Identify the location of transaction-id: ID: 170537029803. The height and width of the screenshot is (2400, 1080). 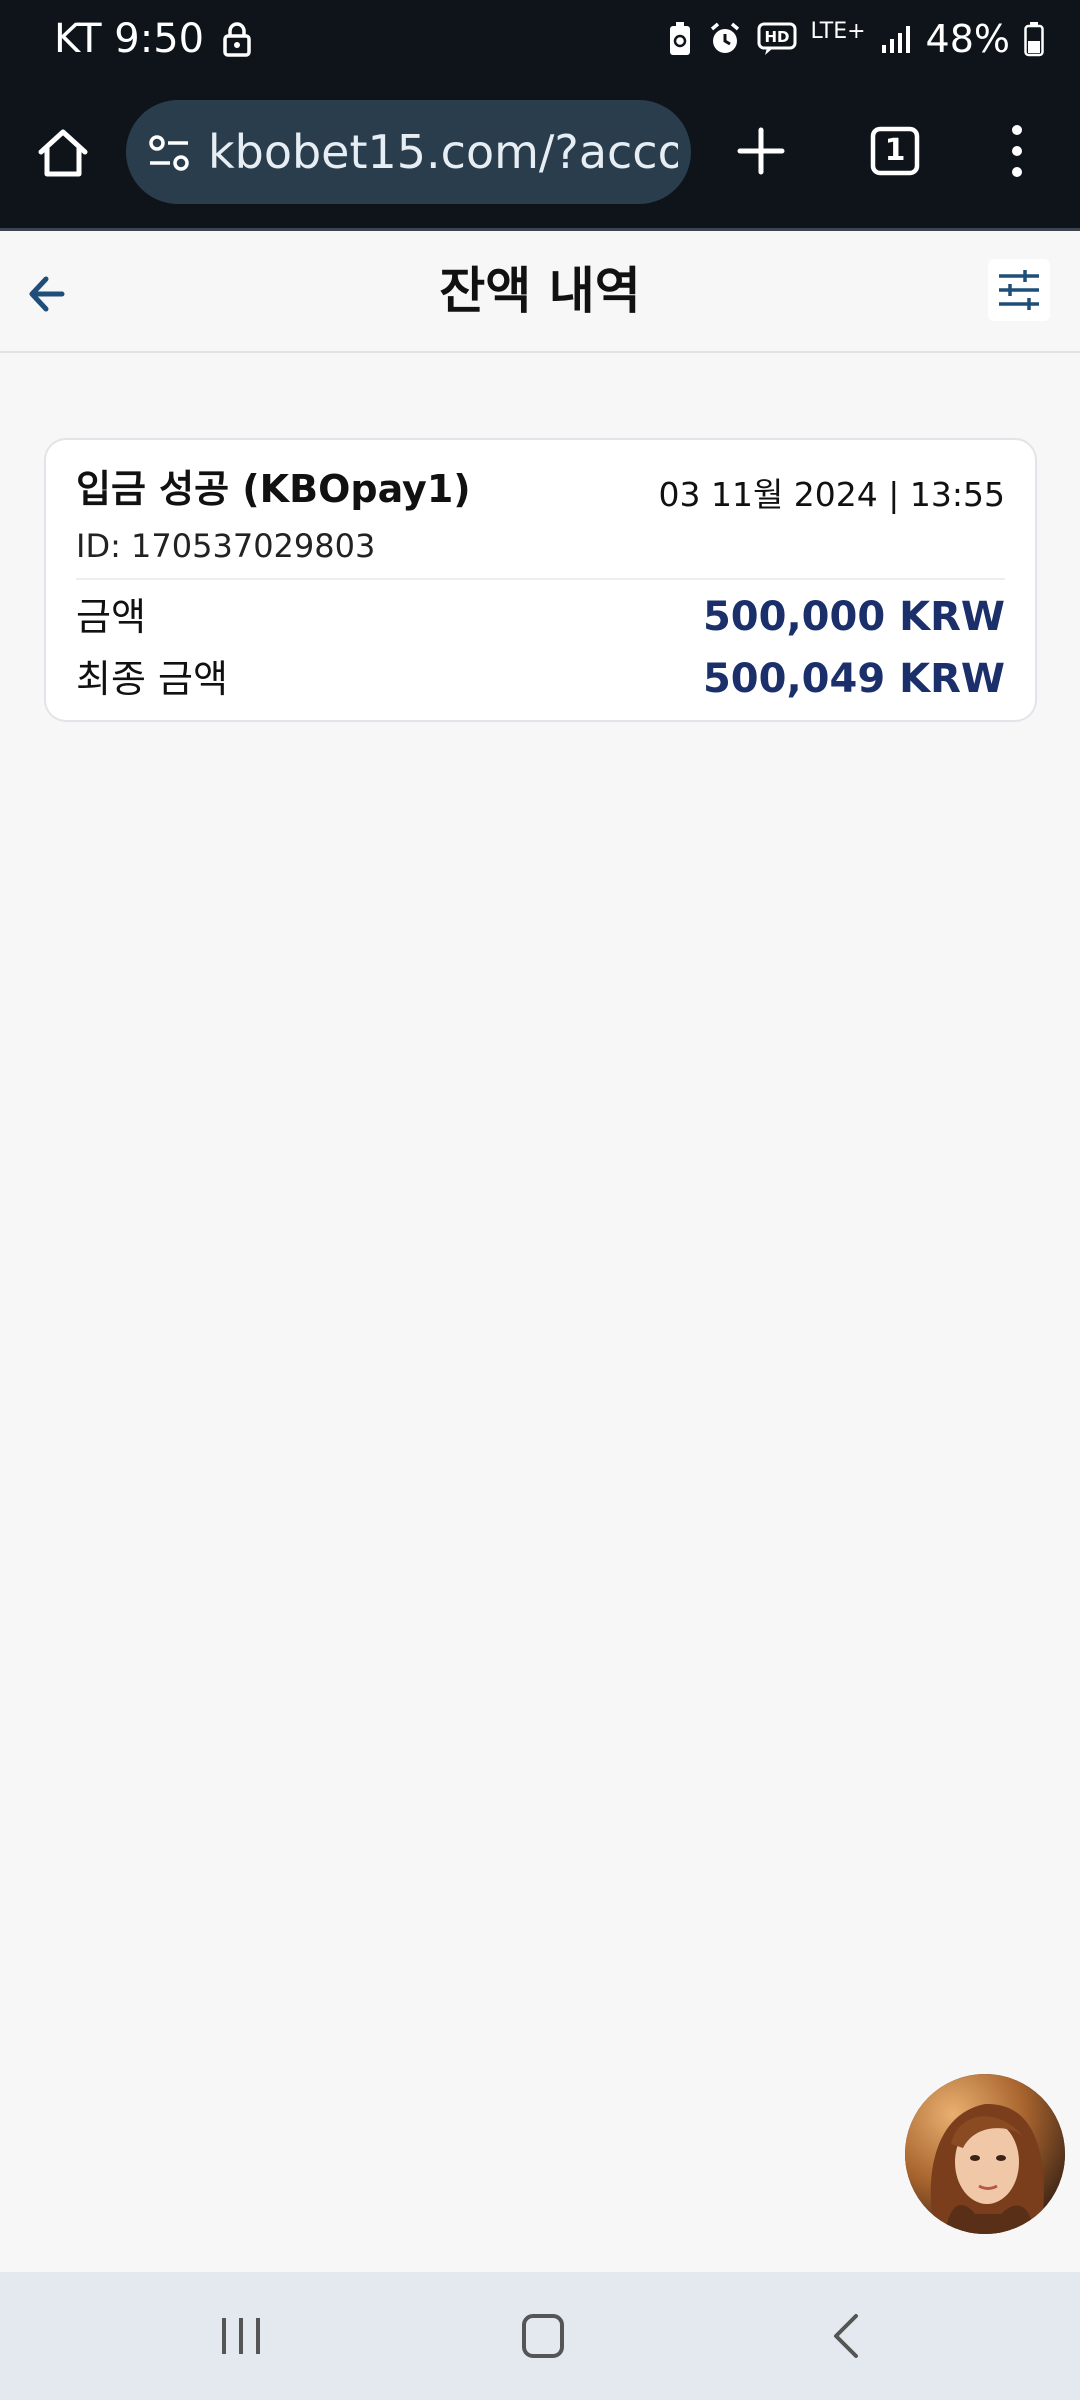
(226, 546).